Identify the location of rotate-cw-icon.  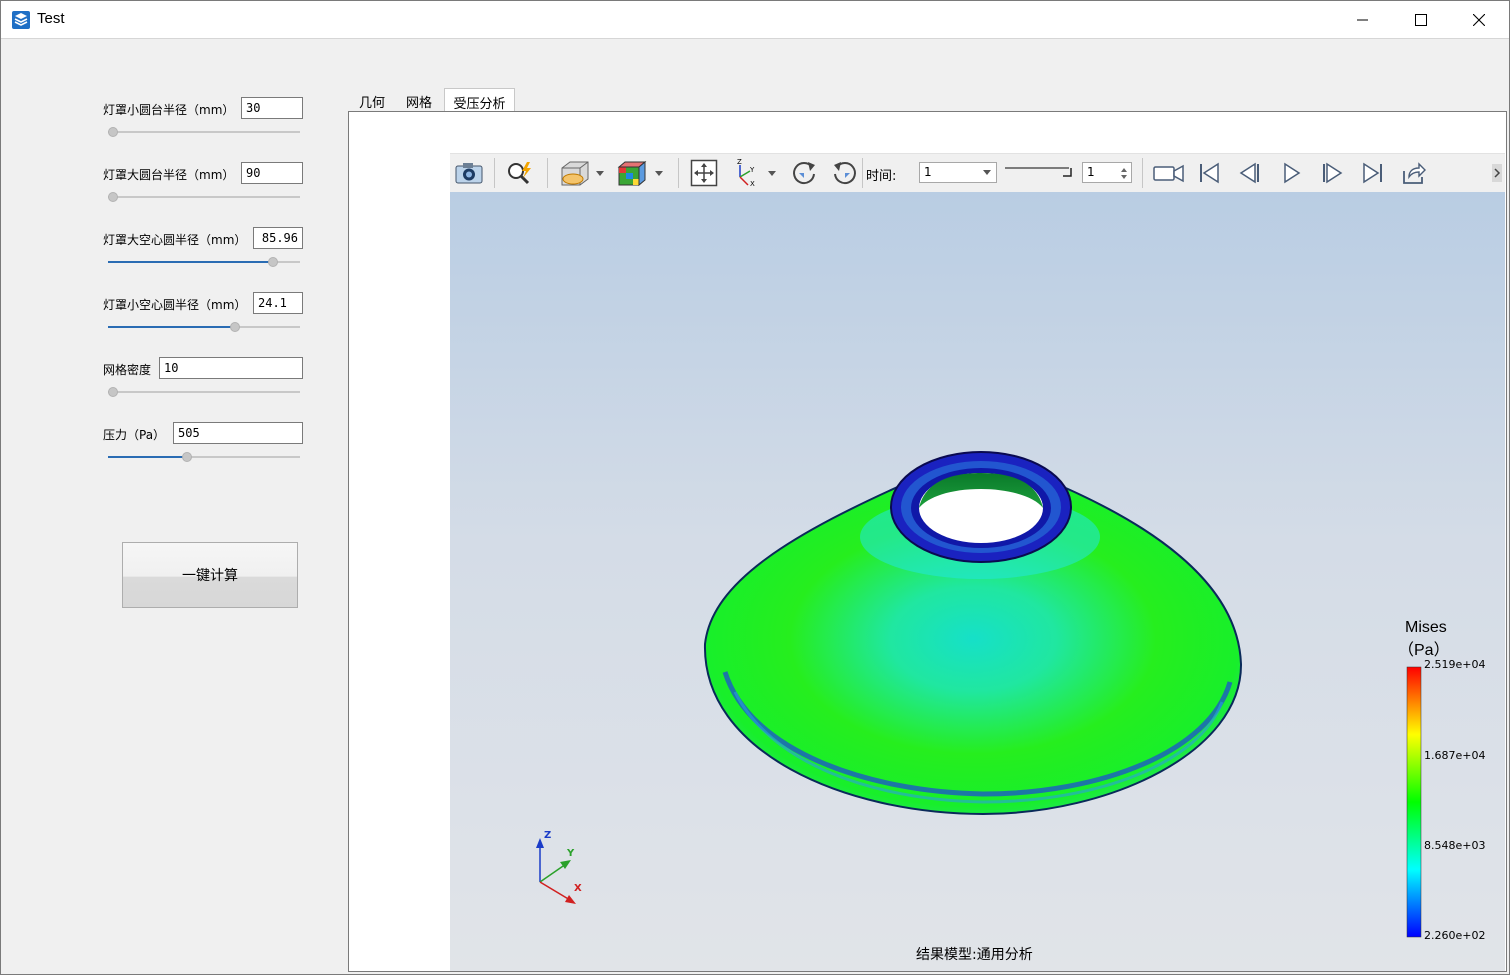
(804, 173).